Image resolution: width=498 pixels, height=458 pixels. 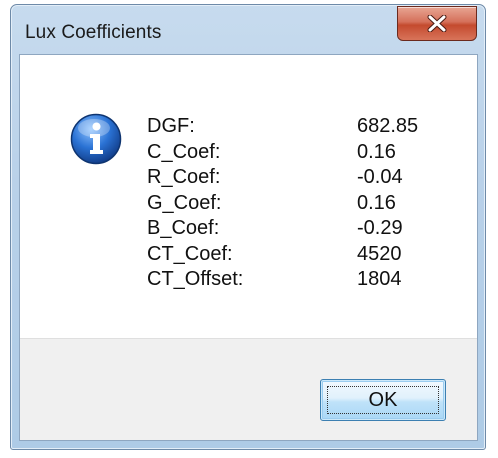 What do you see at coordinates (183, 228) in the screenshot?
I see `coefficient-label: B_Coef:` at bounding box center [183, 228].